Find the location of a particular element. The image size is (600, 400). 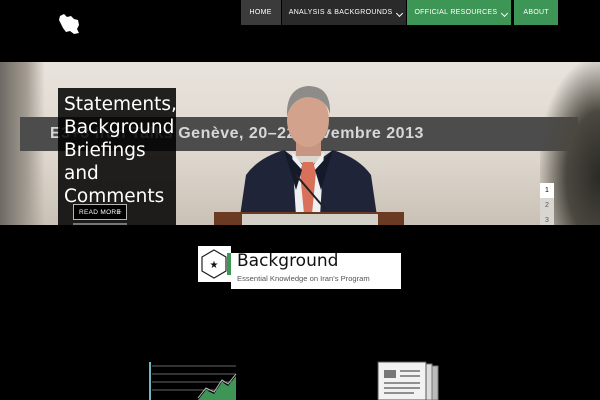

chart-illustration-icon is located at coordinates (193, 380).